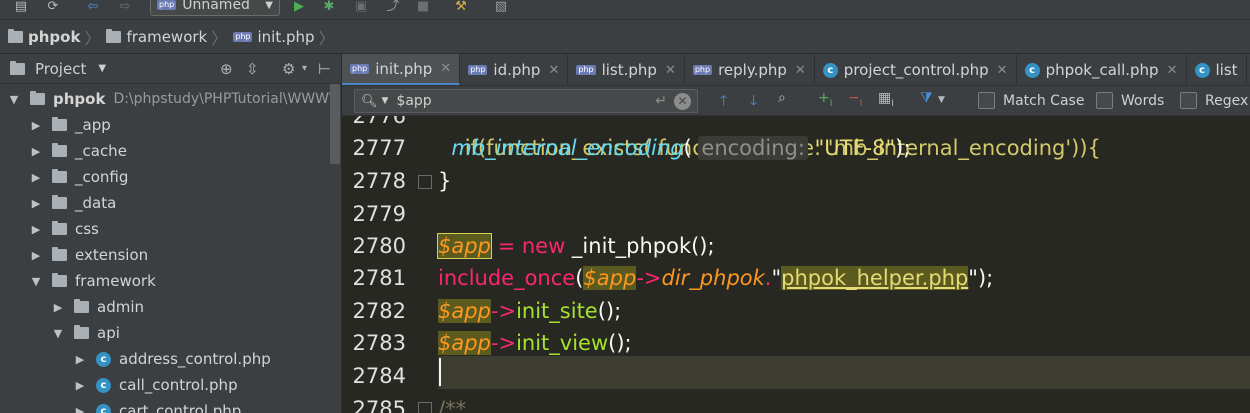 The height and width of the screenshot is (413, 1250). I want to click on breadcrumb-item-phpok: phpok, so click(44, 37).